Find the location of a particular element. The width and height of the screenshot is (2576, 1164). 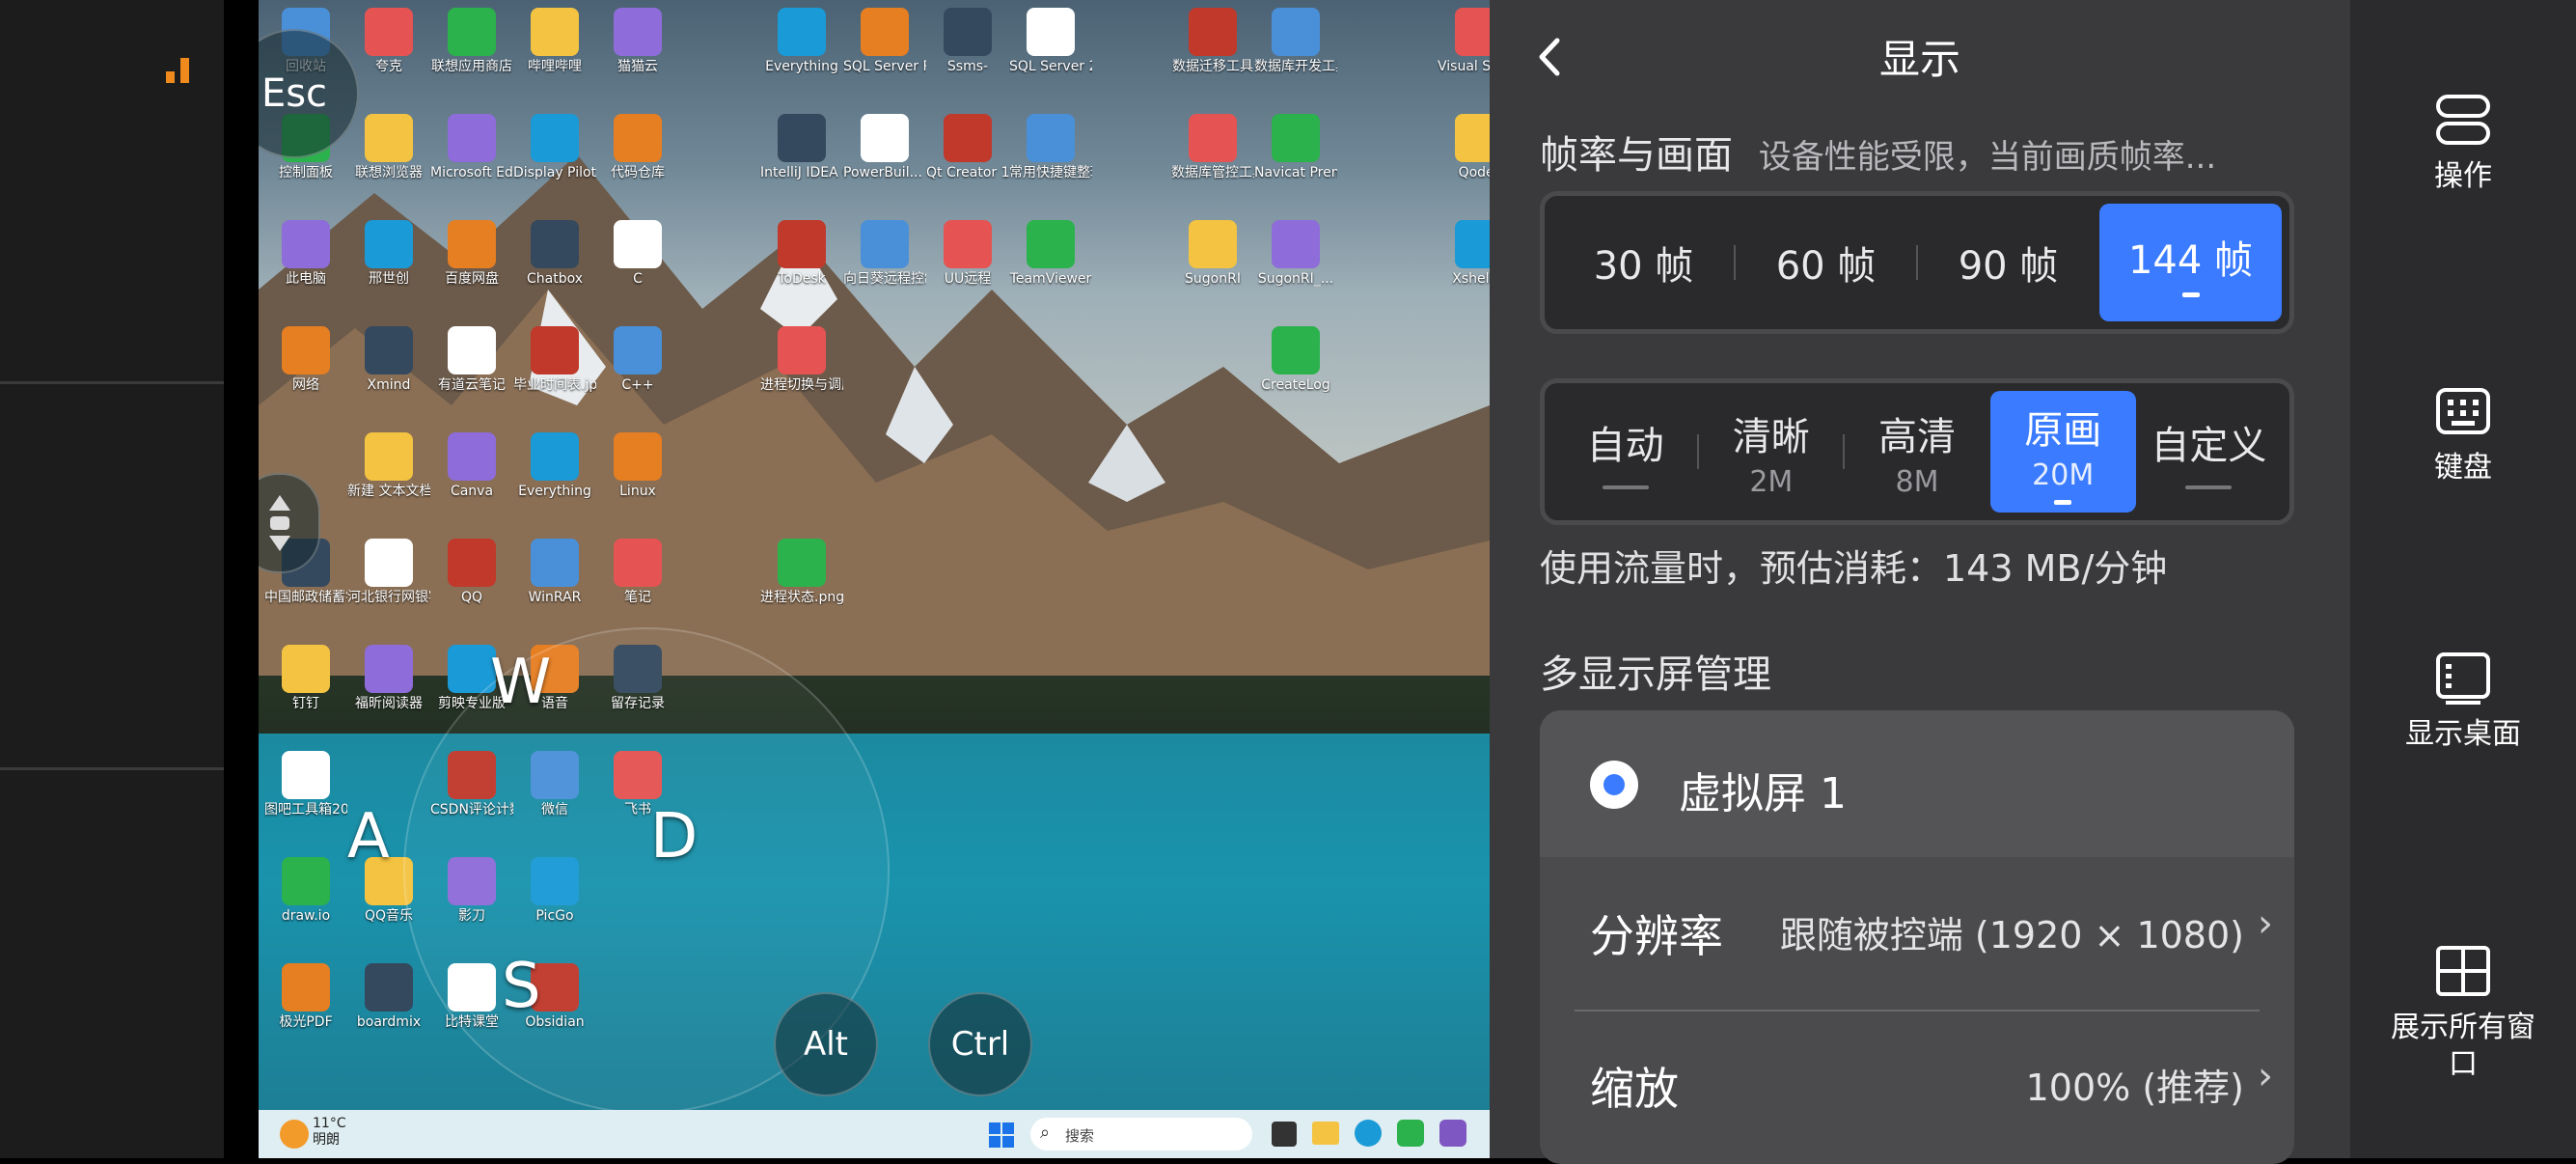

scroll-handle is located at coordinates (290, 523).